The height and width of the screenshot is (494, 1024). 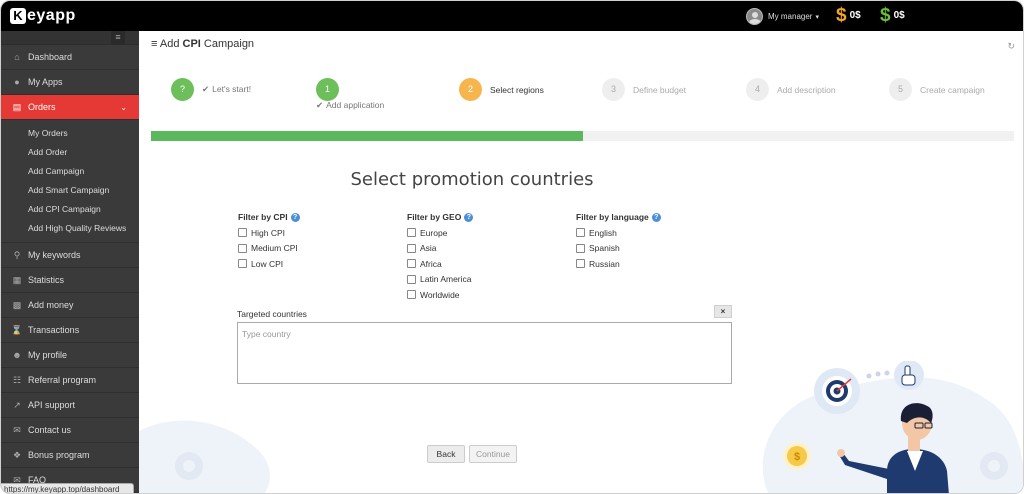 I want to click on target-icon, so click(x=837, y=391).